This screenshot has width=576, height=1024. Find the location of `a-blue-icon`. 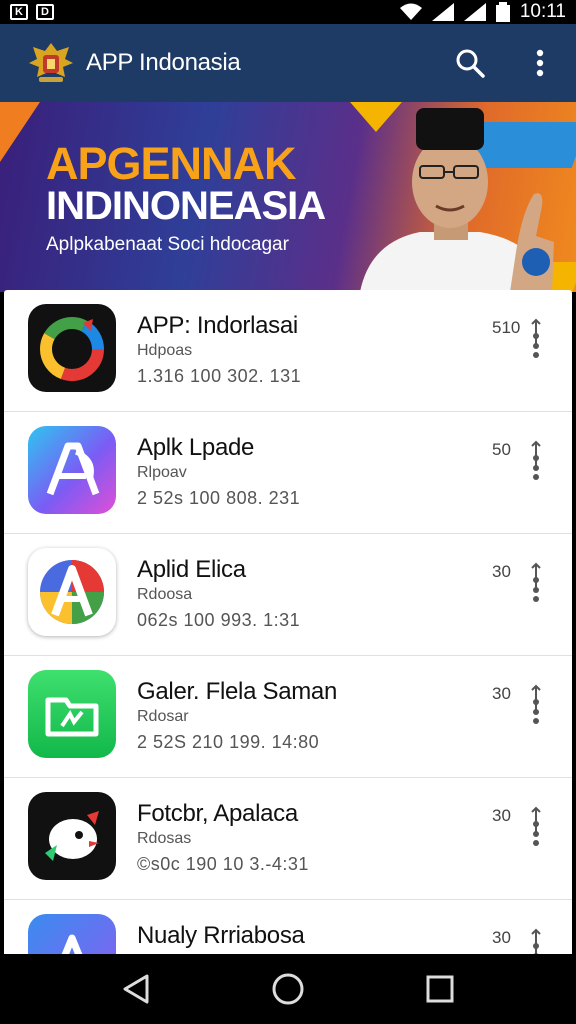

a-blue-icon is located at coordinates (72, 934).